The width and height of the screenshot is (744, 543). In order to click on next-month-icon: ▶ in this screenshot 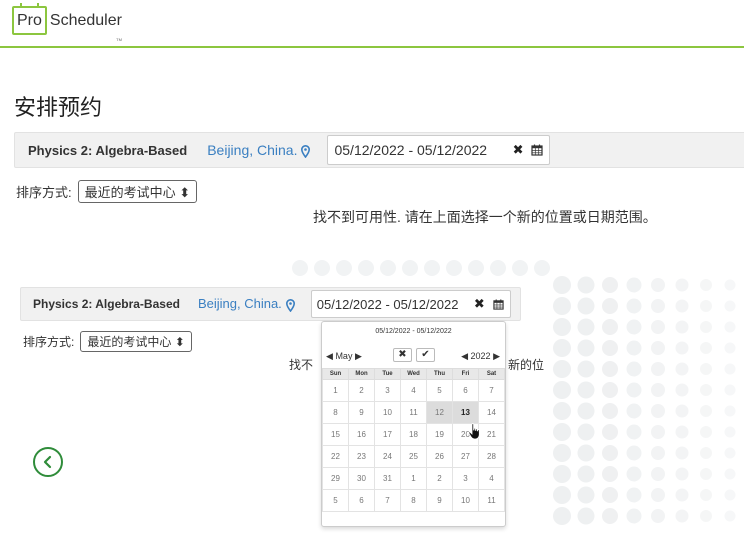, I will do `click(358, 356)`.